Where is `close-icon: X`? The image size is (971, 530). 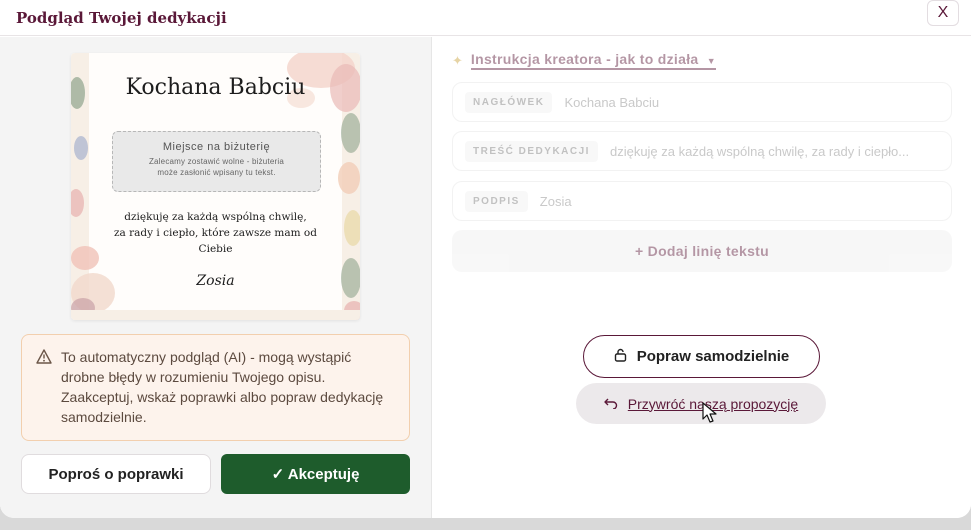 close-icon: X is located at coordinates (943, 12).